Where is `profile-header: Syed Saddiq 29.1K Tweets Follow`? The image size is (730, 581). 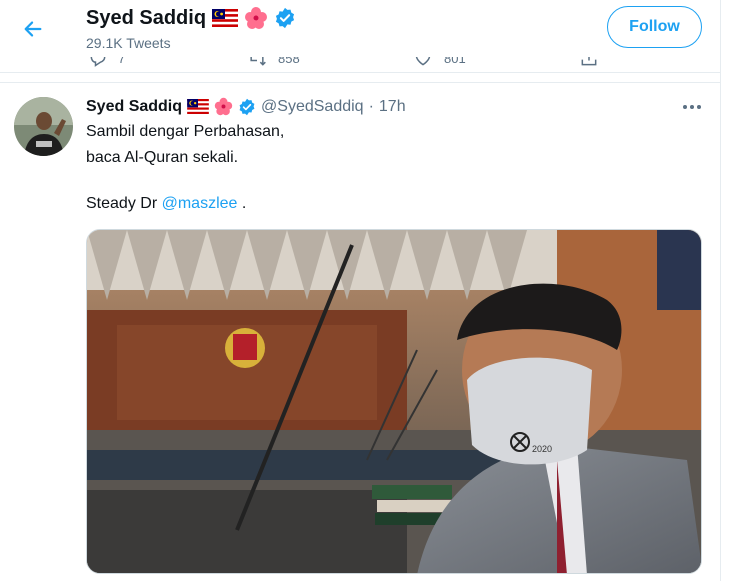 profile-header: Syed Saddiq 29.1K Tweets Follow is located at coordinates (360, 28).